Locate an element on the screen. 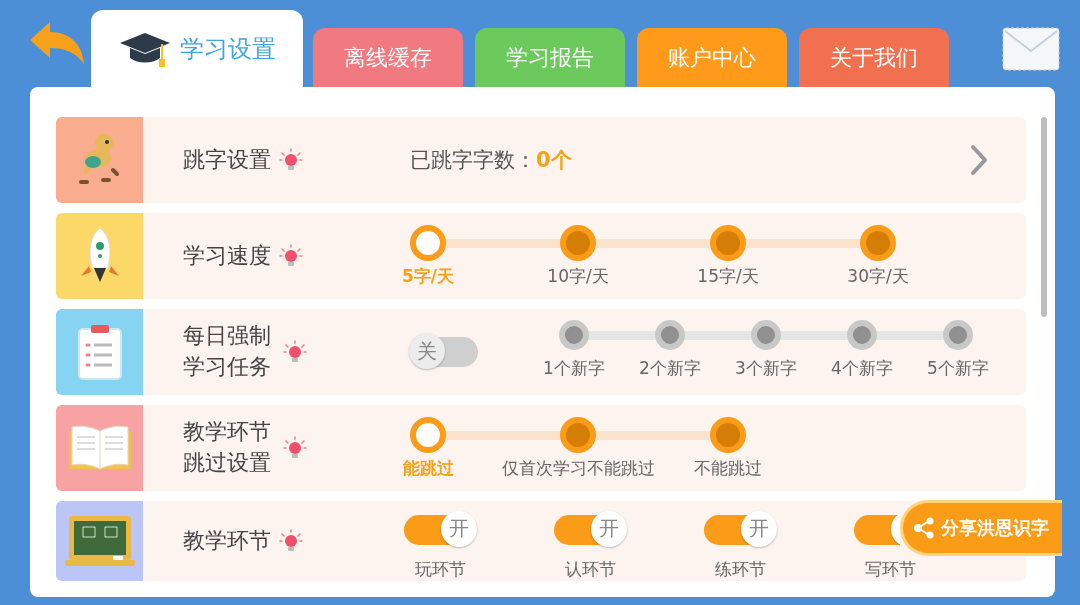 Image resolution: width=1080 pixels, height=605 pixels. step-label: 仅首次学习不能跳过 is located at coordinates (578, 468).